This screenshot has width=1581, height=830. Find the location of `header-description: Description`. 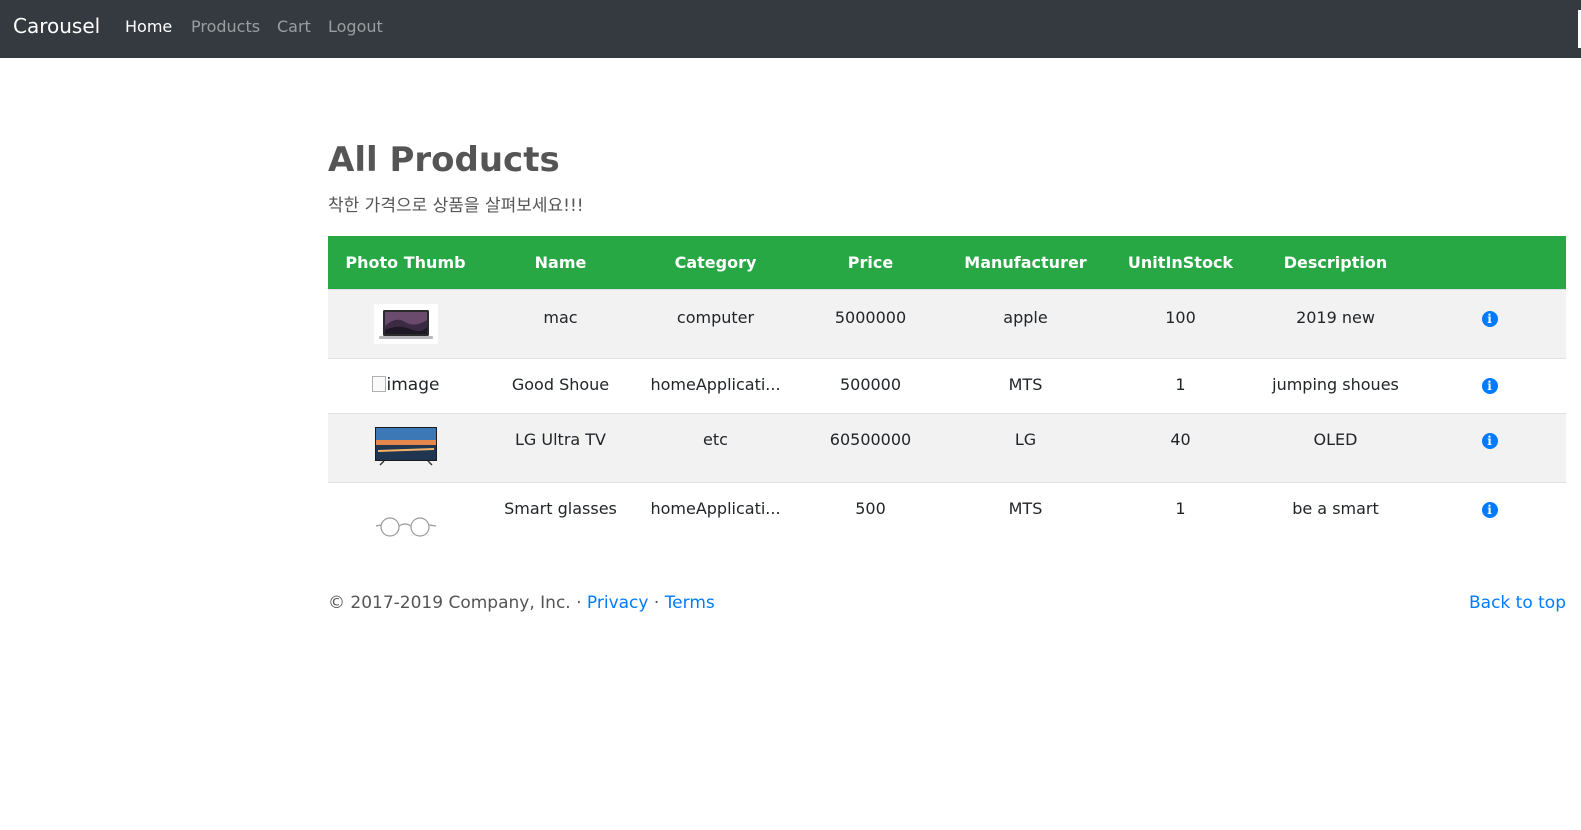

header-description: Description is located at coordinates (1335, 262).